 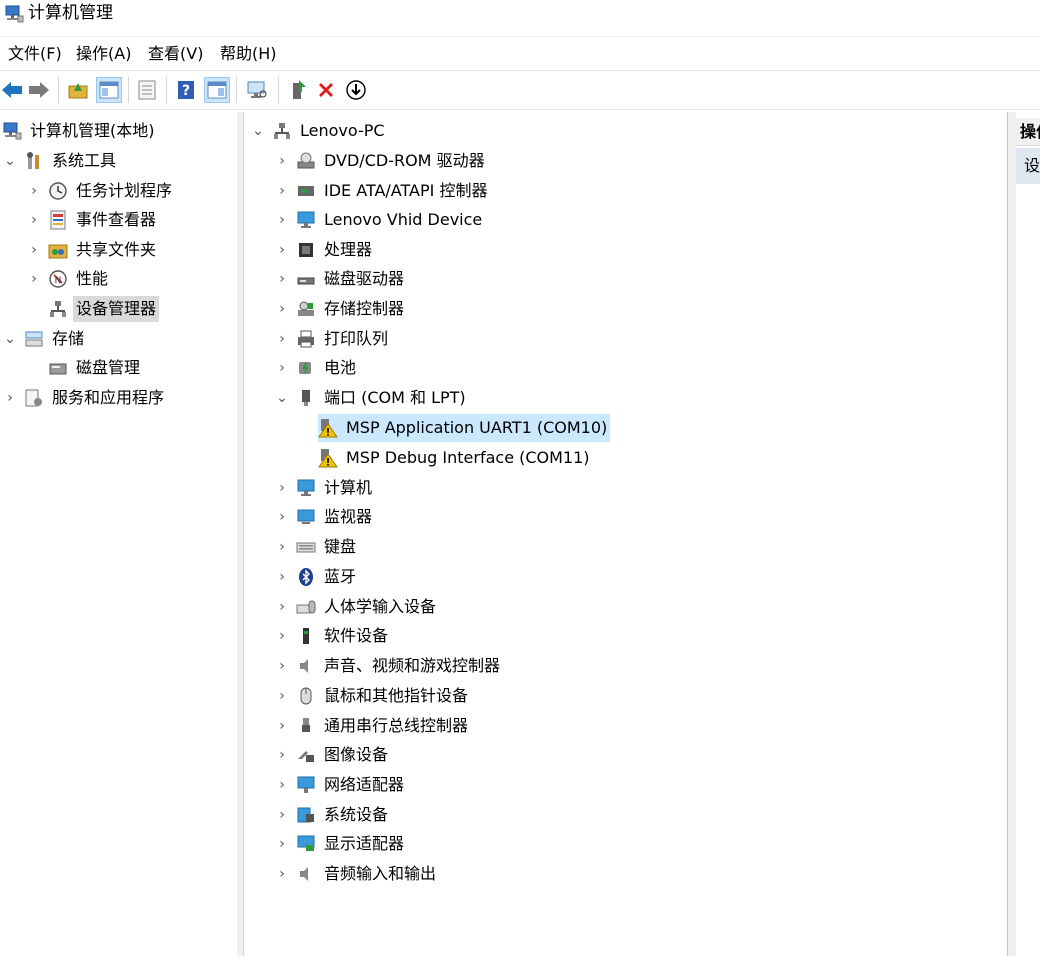 I want to click on device-category-audio-io: › 音频输入和输出, so click(x=356, y=874).